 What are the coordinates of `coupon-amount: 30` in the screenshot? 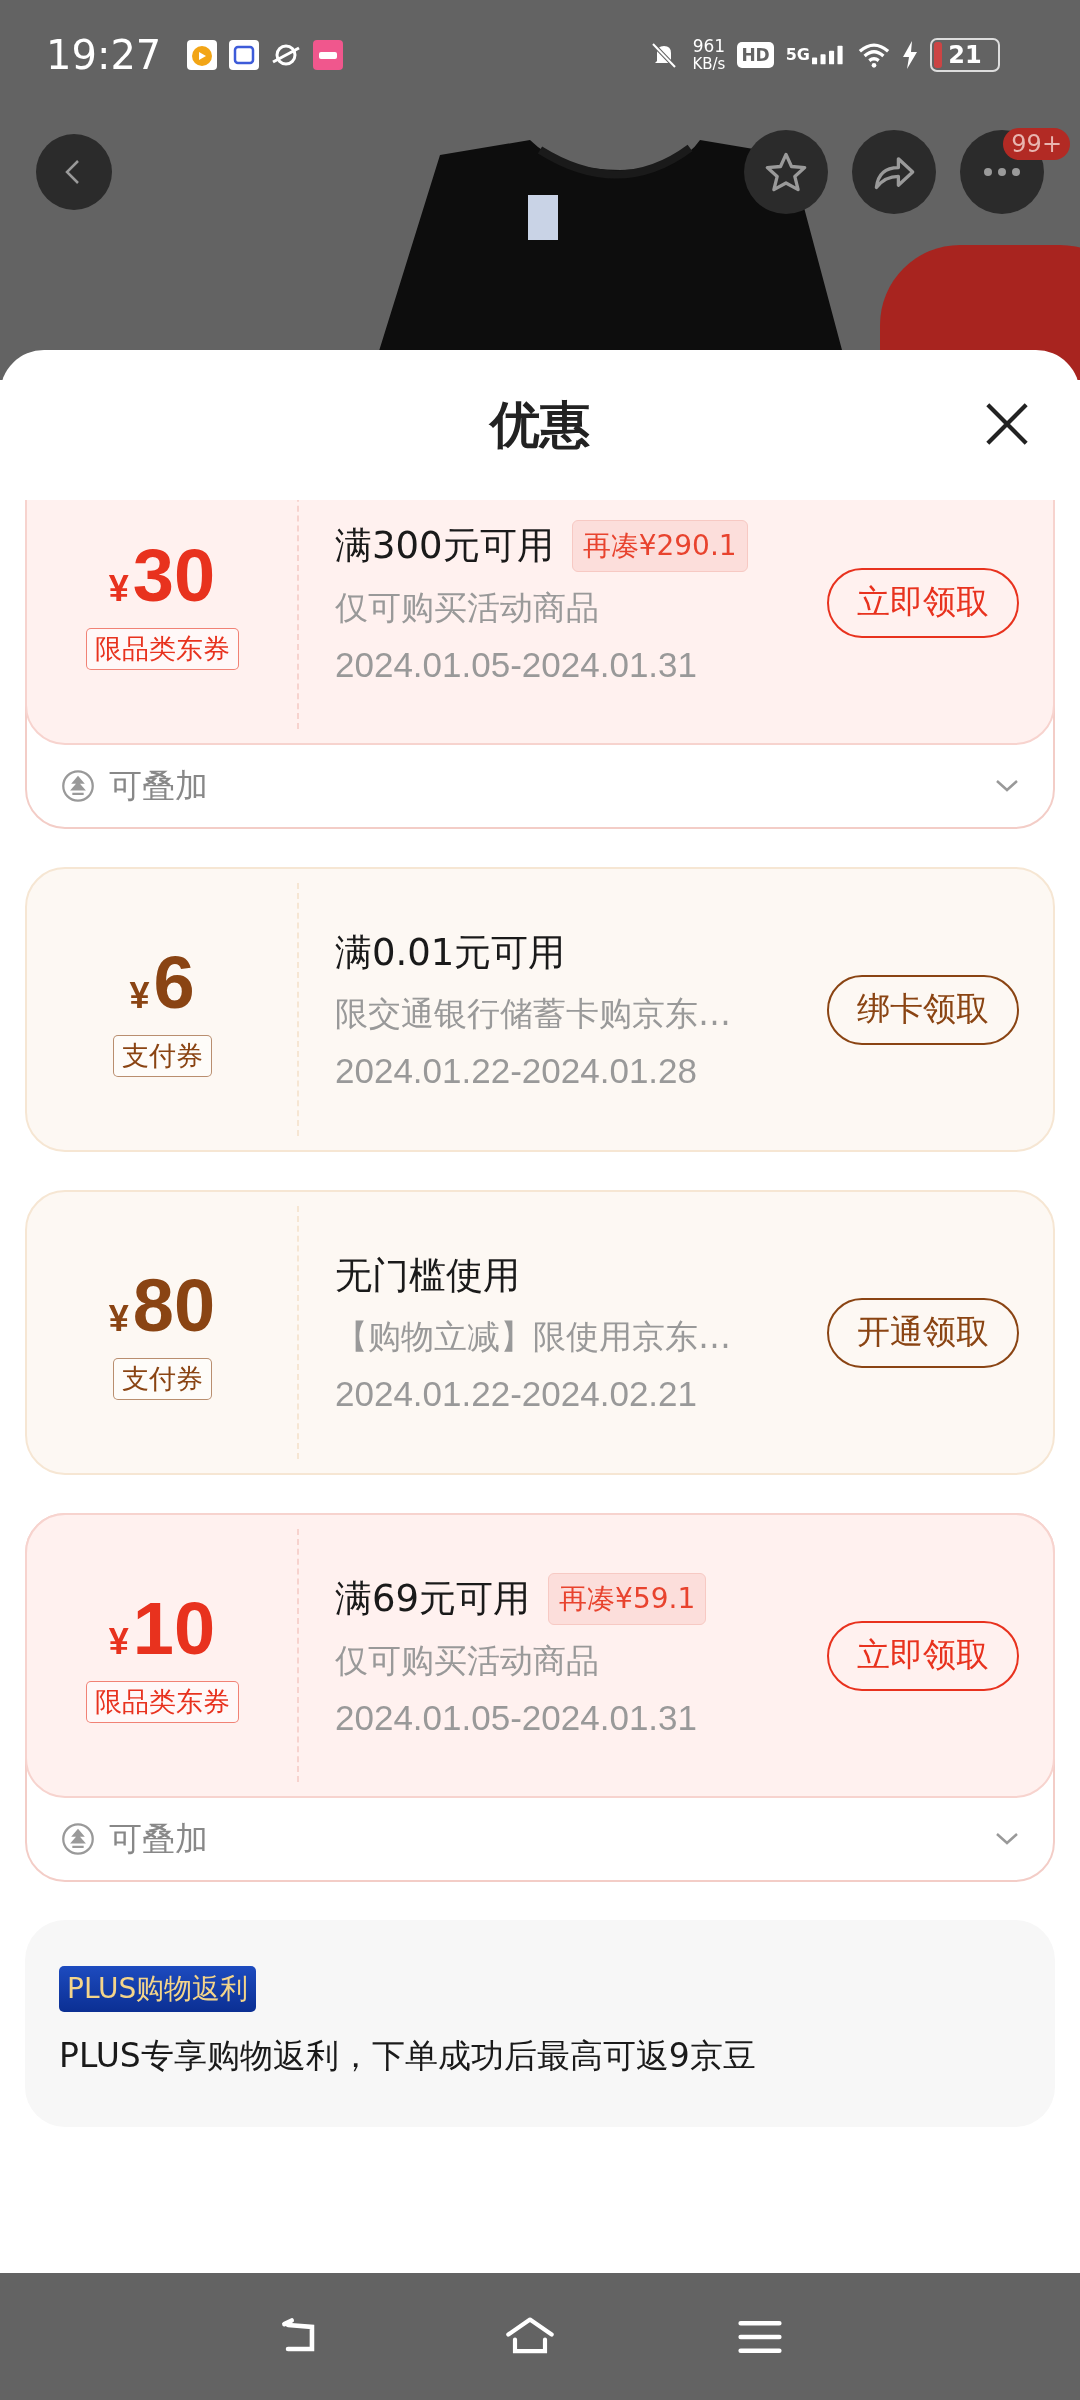 It's located at (174, 575).